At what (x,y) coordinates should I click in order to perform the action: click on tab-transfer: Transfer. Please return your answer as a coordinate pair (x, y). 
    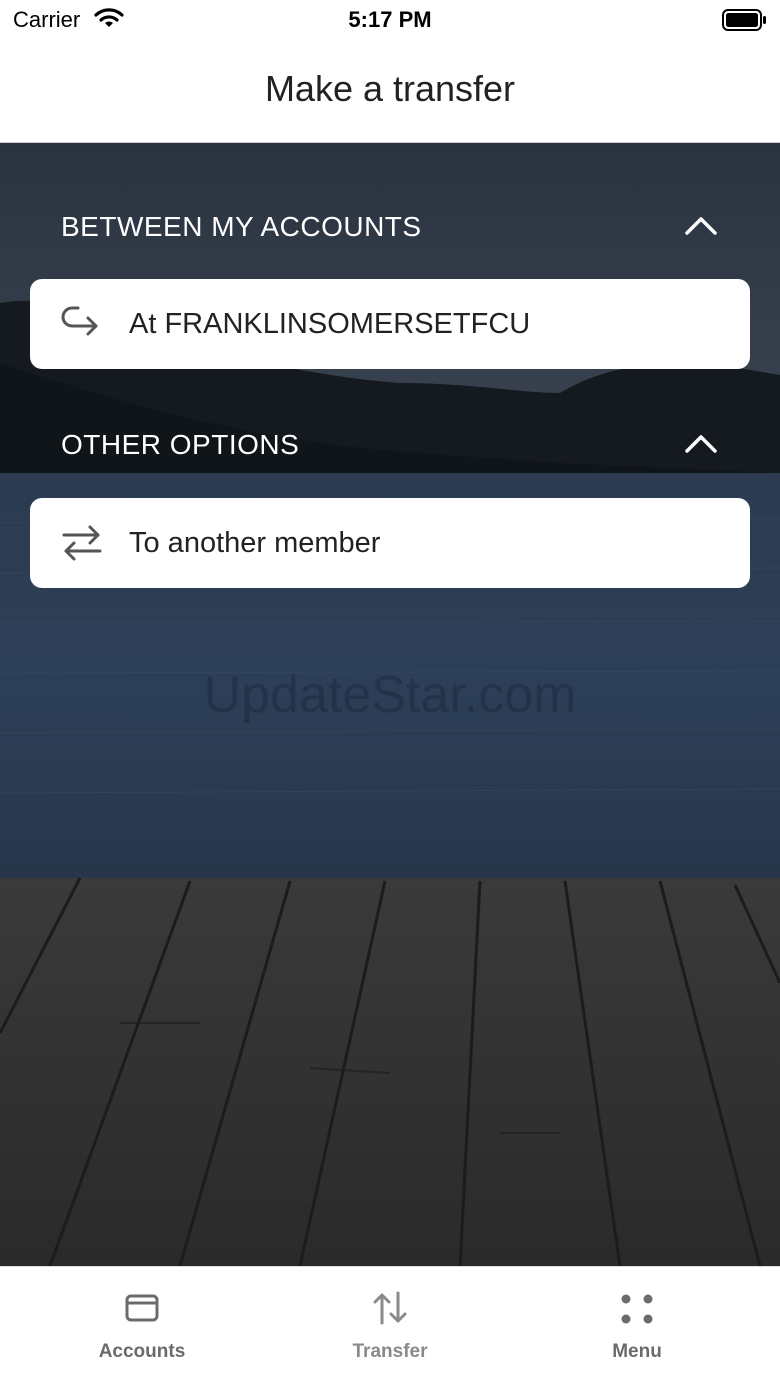
    Looking at the image, I should click on (390, 1327).